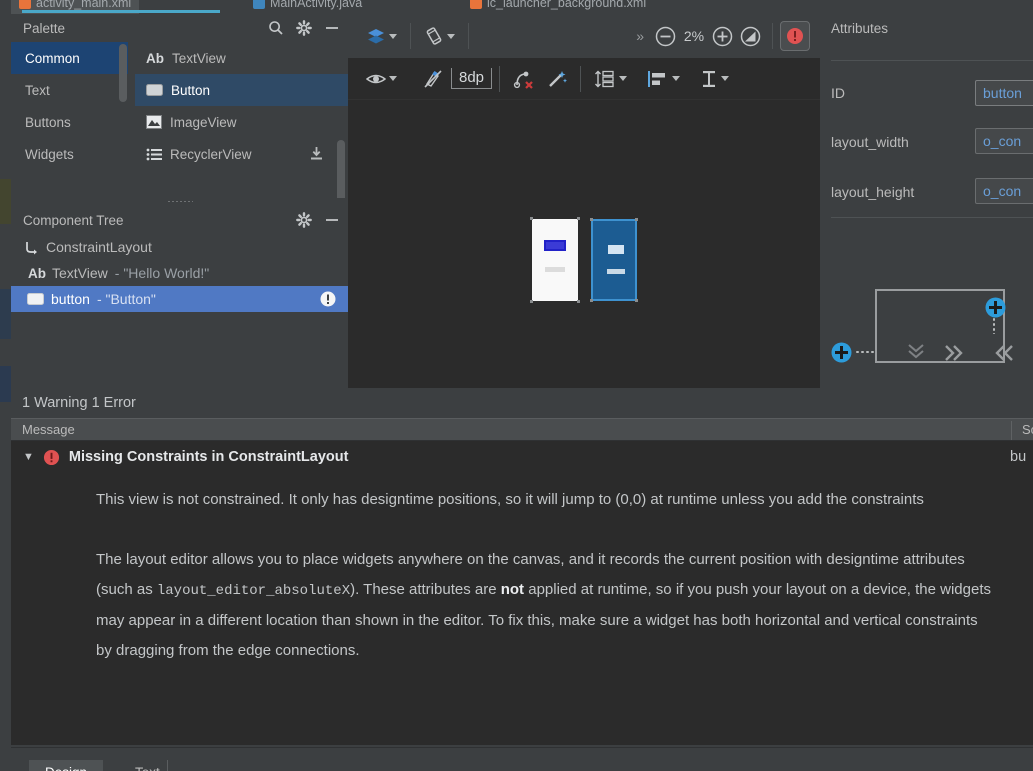  Describe the element at coordinates (381, 36) in the screenshot. I see `design-mode-button` at that location.